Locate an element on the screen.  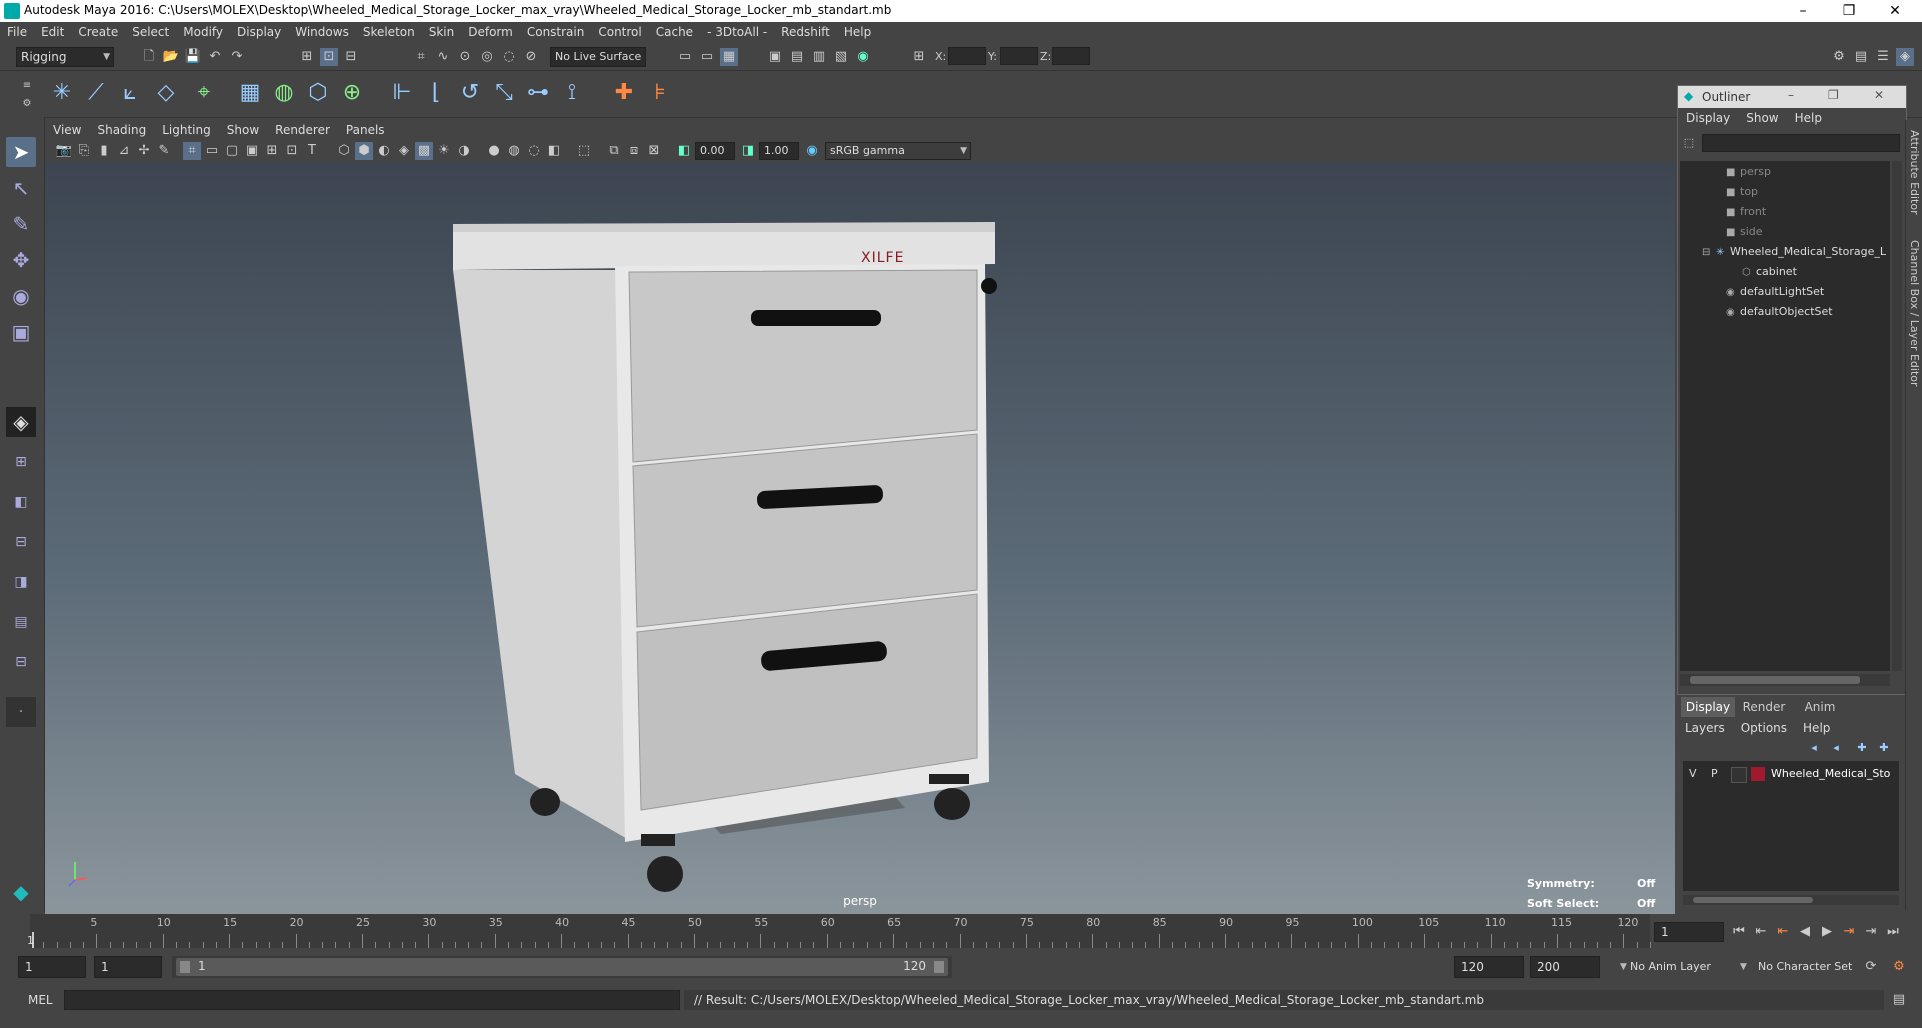
backface-culling-icon: ⊠ is located at coordinates (654, 151).